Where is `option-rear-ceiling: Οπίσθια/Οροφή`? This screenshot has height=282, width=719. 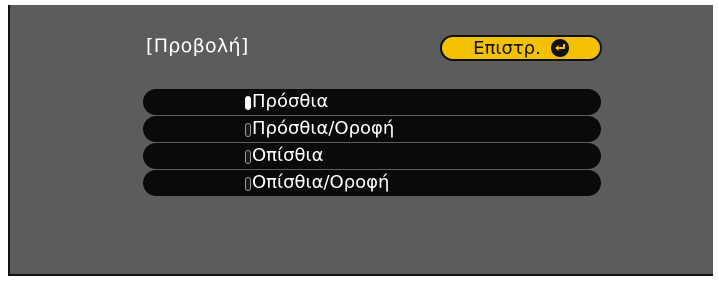 option-rear-ceiling: Οπίσθια/Οροφή is located at coordinates (372, 183).